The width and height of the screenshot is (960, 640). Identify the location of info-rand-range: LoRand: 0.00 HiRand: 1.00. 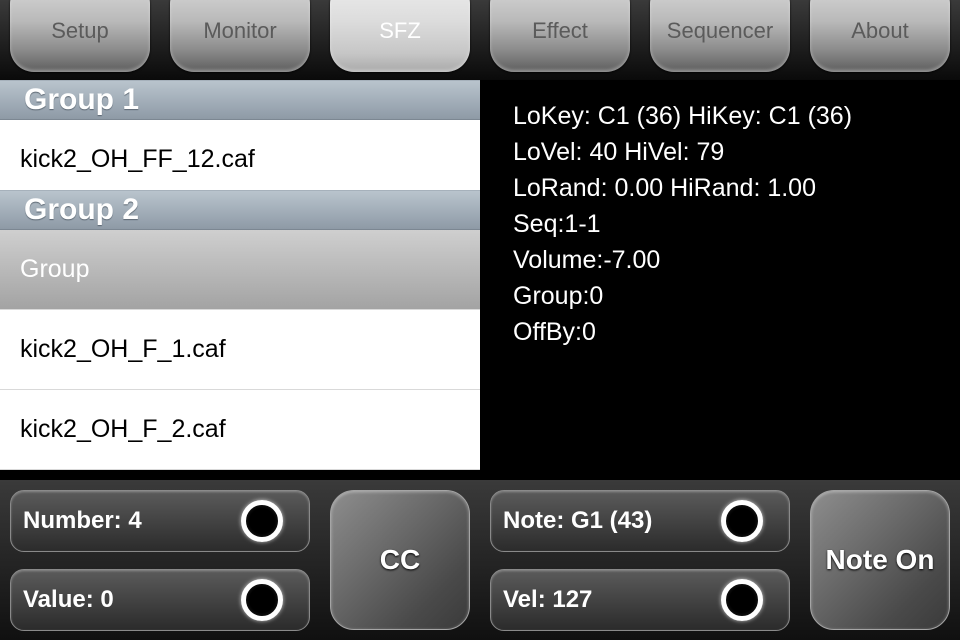
(664, 188).